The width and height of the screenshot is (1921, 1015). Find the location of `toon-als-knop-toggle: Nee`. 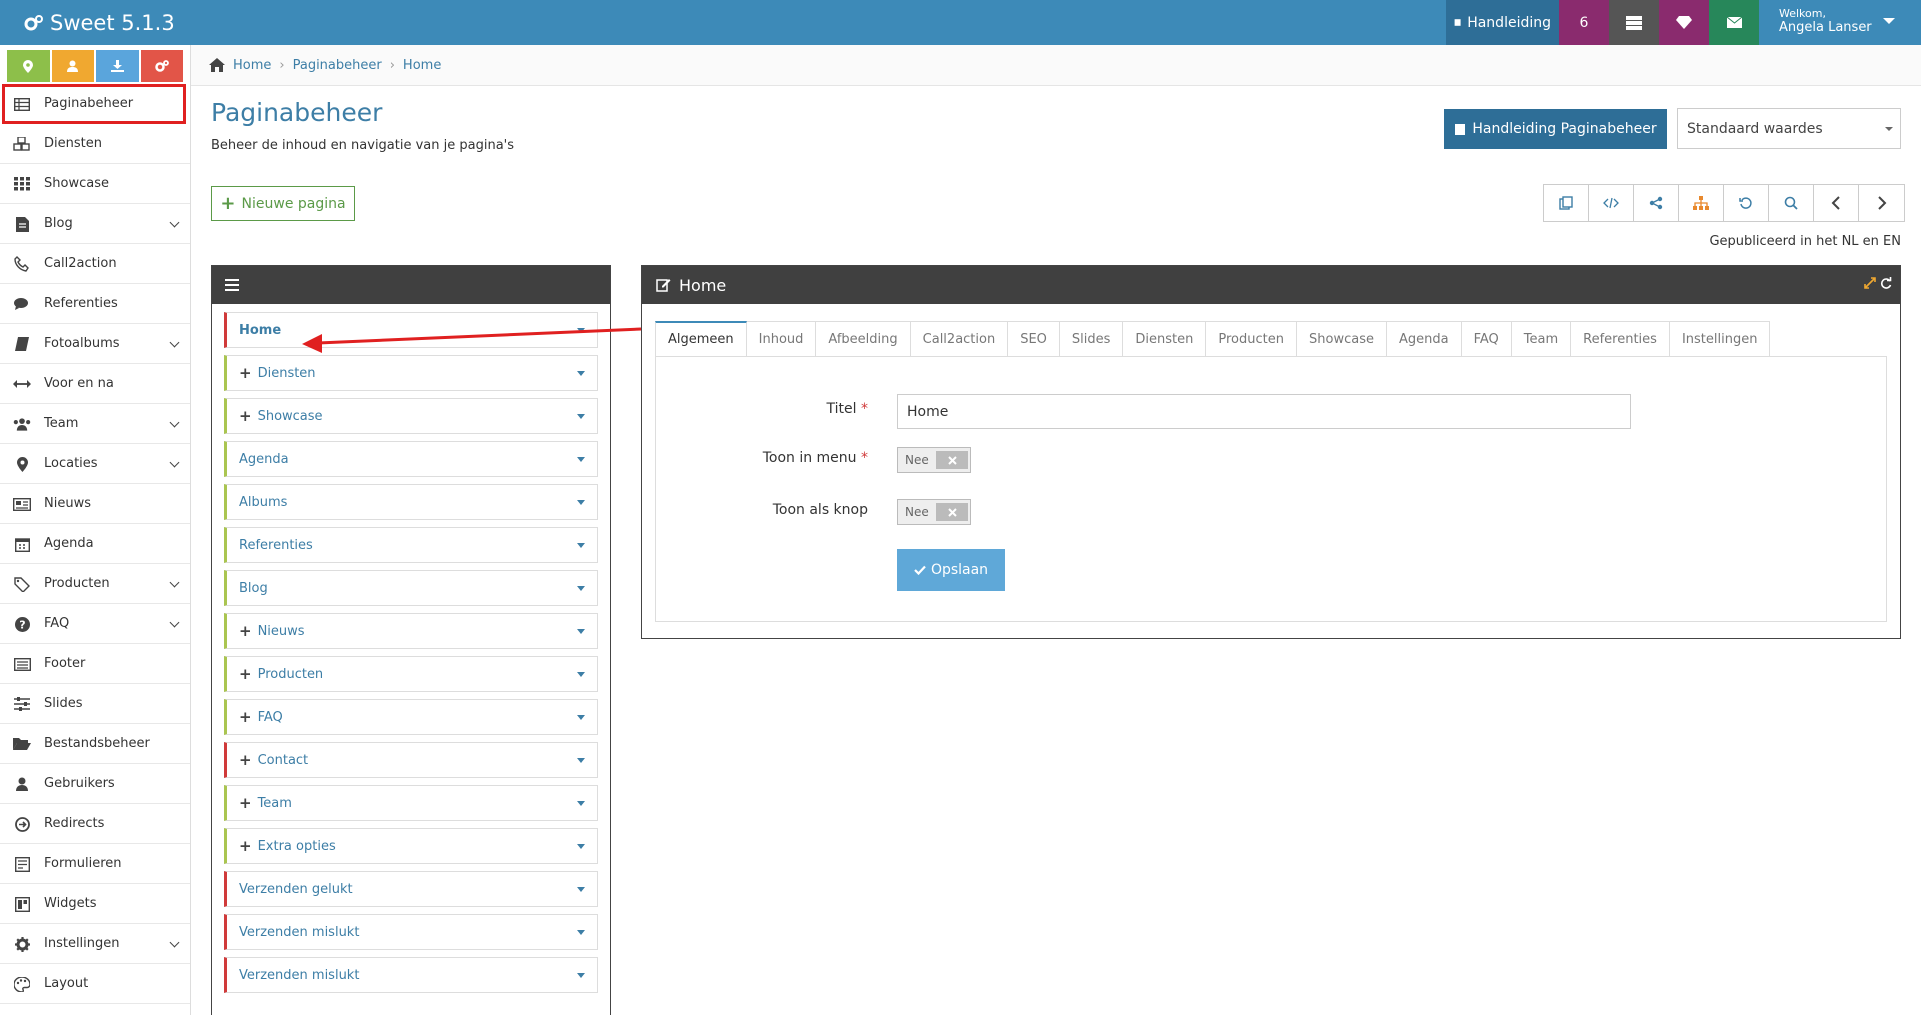

toon-als-knop-toggle: Nee is located at coordinates (934, 512).